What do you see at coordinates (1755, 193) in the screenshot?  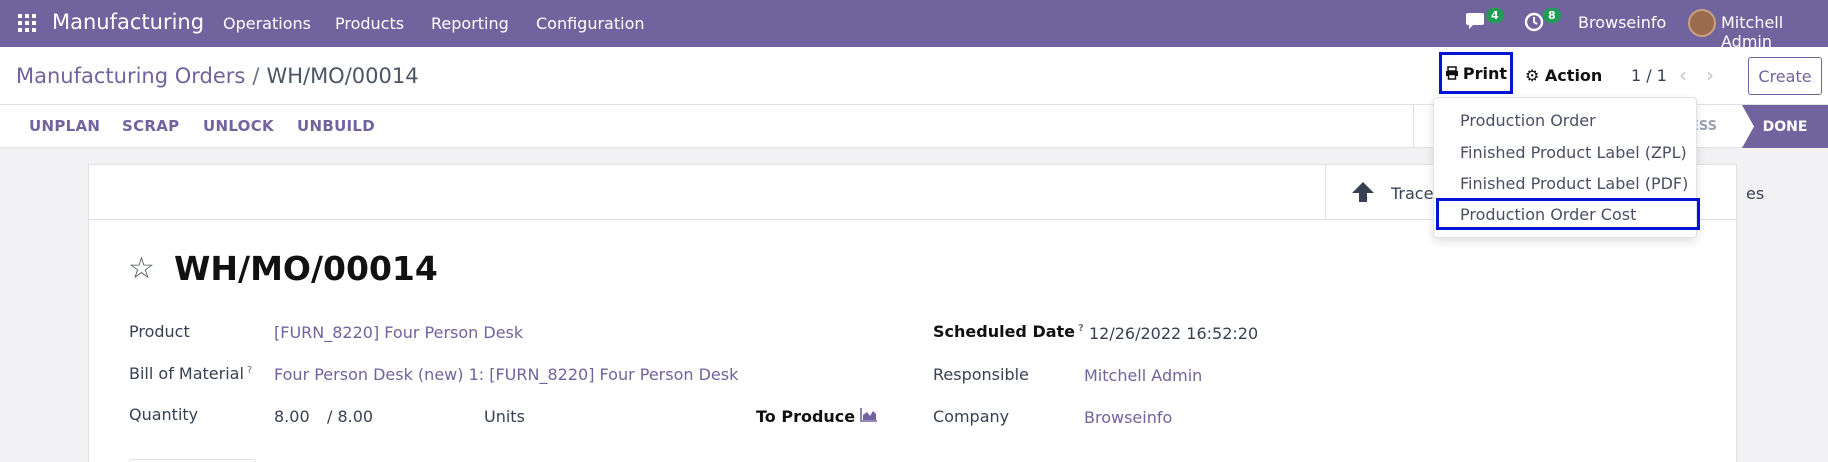 I see `smart-button-label-partial: es` at bounding box center [1755, 193].